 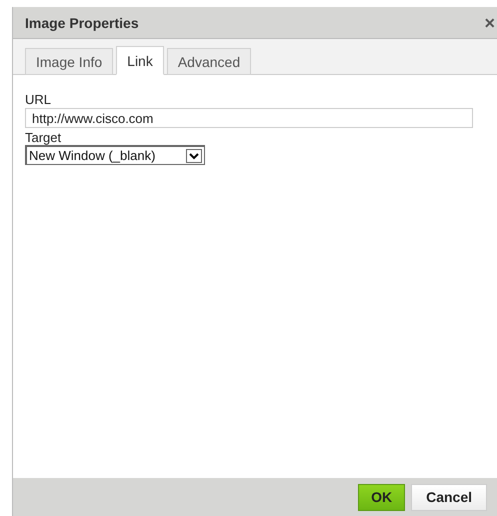 I want to click on tab: Advanced, so click(x=209, y=61).